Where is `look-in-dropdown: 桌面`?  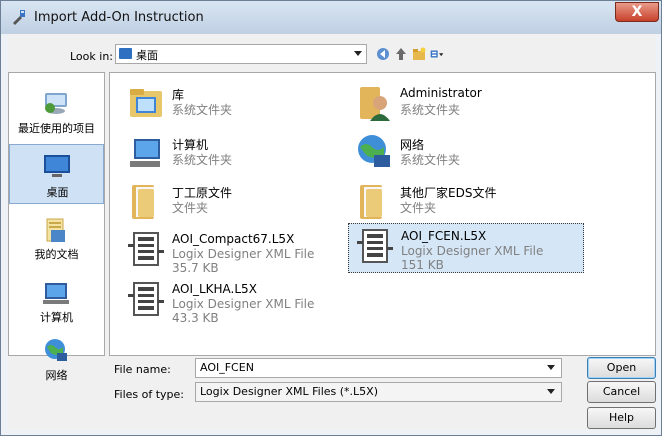
look-in-dropdown: 桌面 is located at coordinates (241, 54).